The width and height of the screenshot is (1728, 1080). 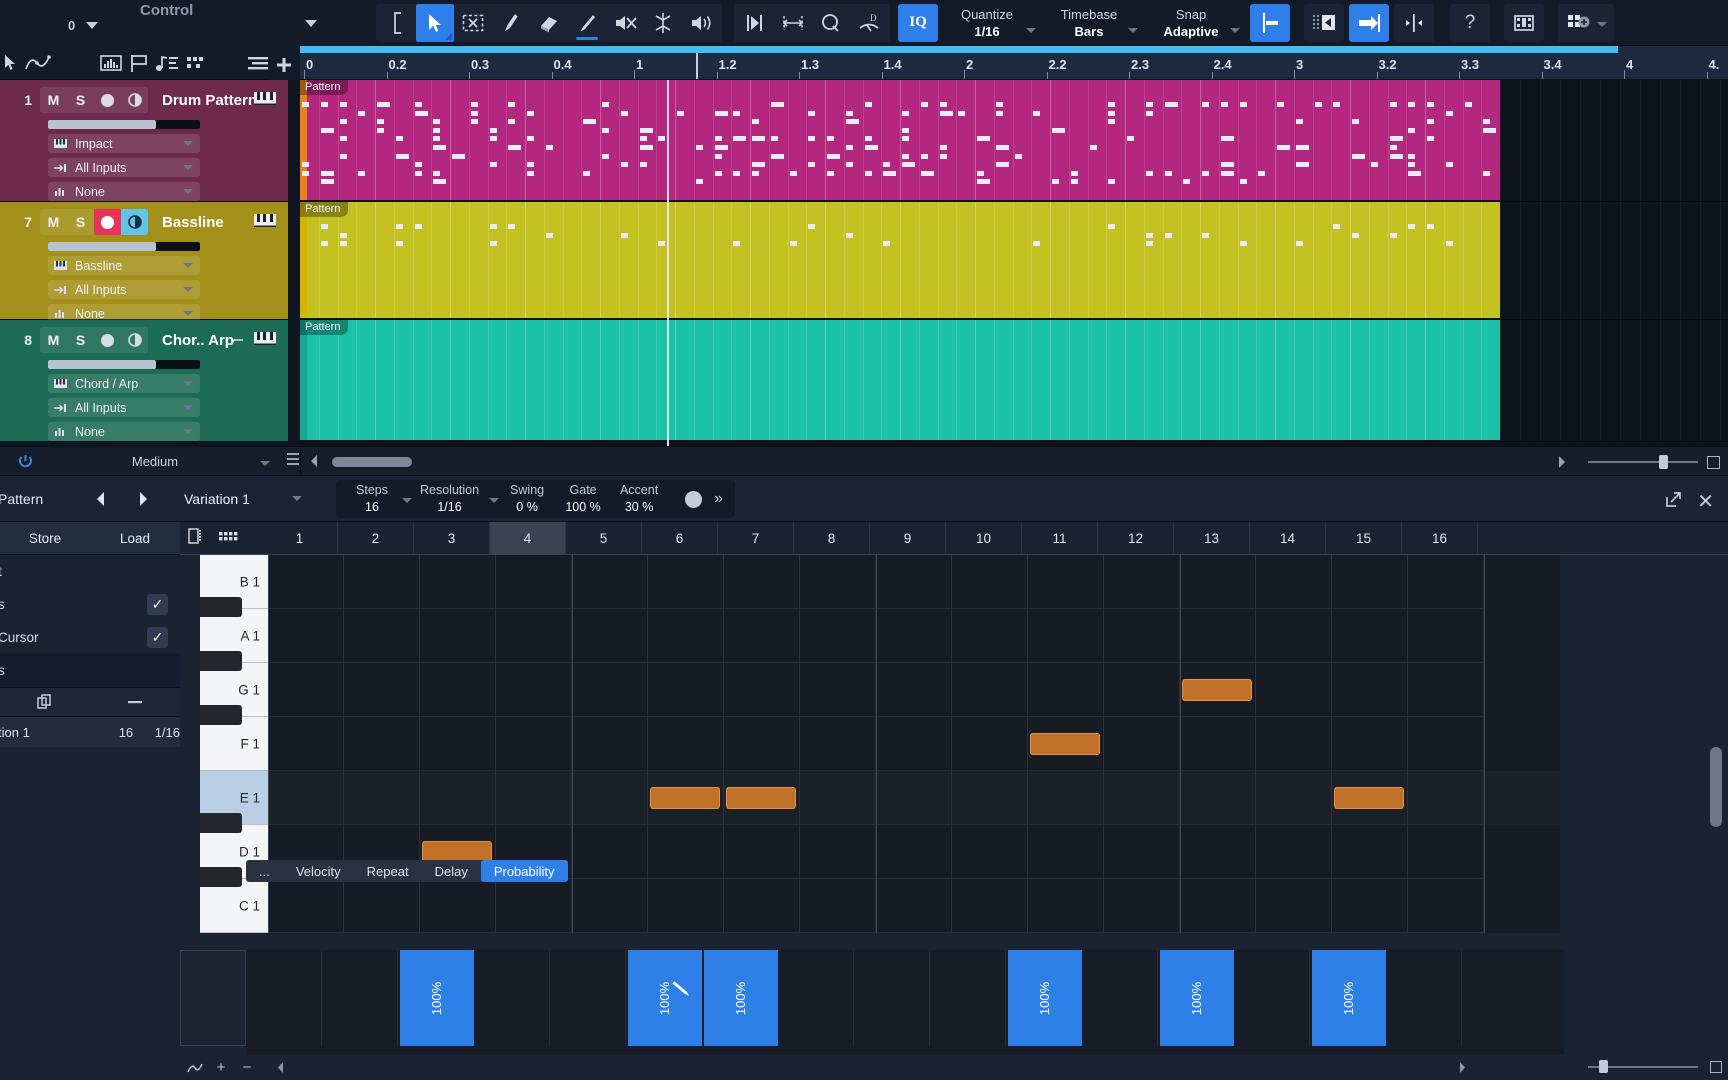 What do you see at coordinates (247, 1068) in the screenshot?
I see `minus-icon: −` at bounding box center [247, 1068].